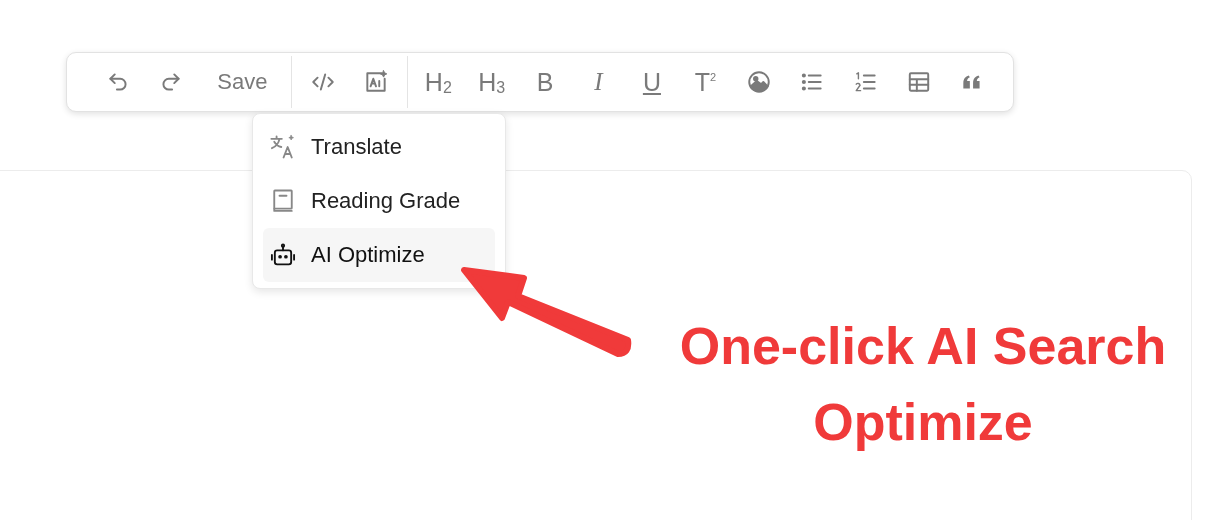 The height and width of the screenshot is (520, 1216). I want to click on annotation-text: Optimize, so click(923, 422).